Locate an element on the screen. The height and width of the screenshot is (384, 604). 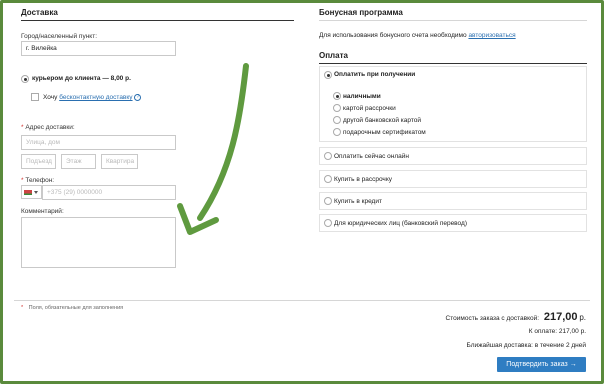
payment-title: Оплата is located at coordinates (333, 55).